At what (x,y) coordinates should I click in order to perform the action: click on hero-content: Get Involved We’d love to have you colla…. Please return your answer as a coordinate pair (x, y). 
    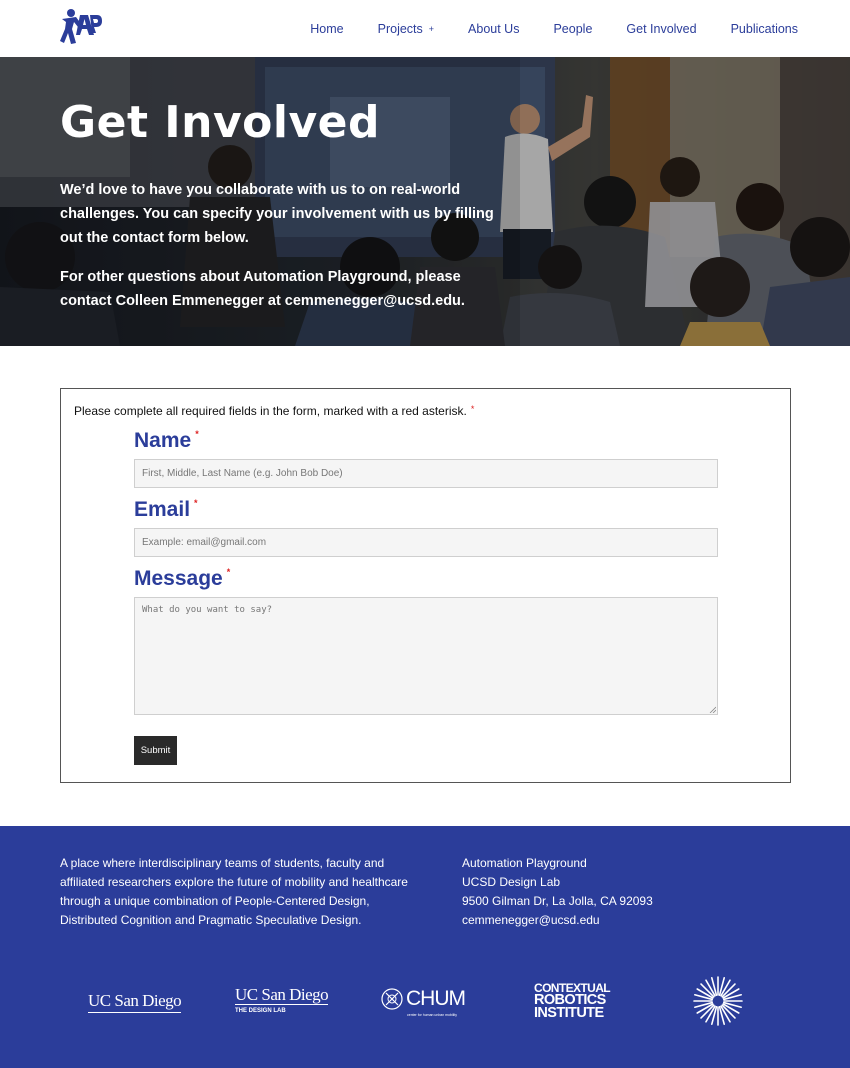
    Looking at the image, I should click on (280, 204).